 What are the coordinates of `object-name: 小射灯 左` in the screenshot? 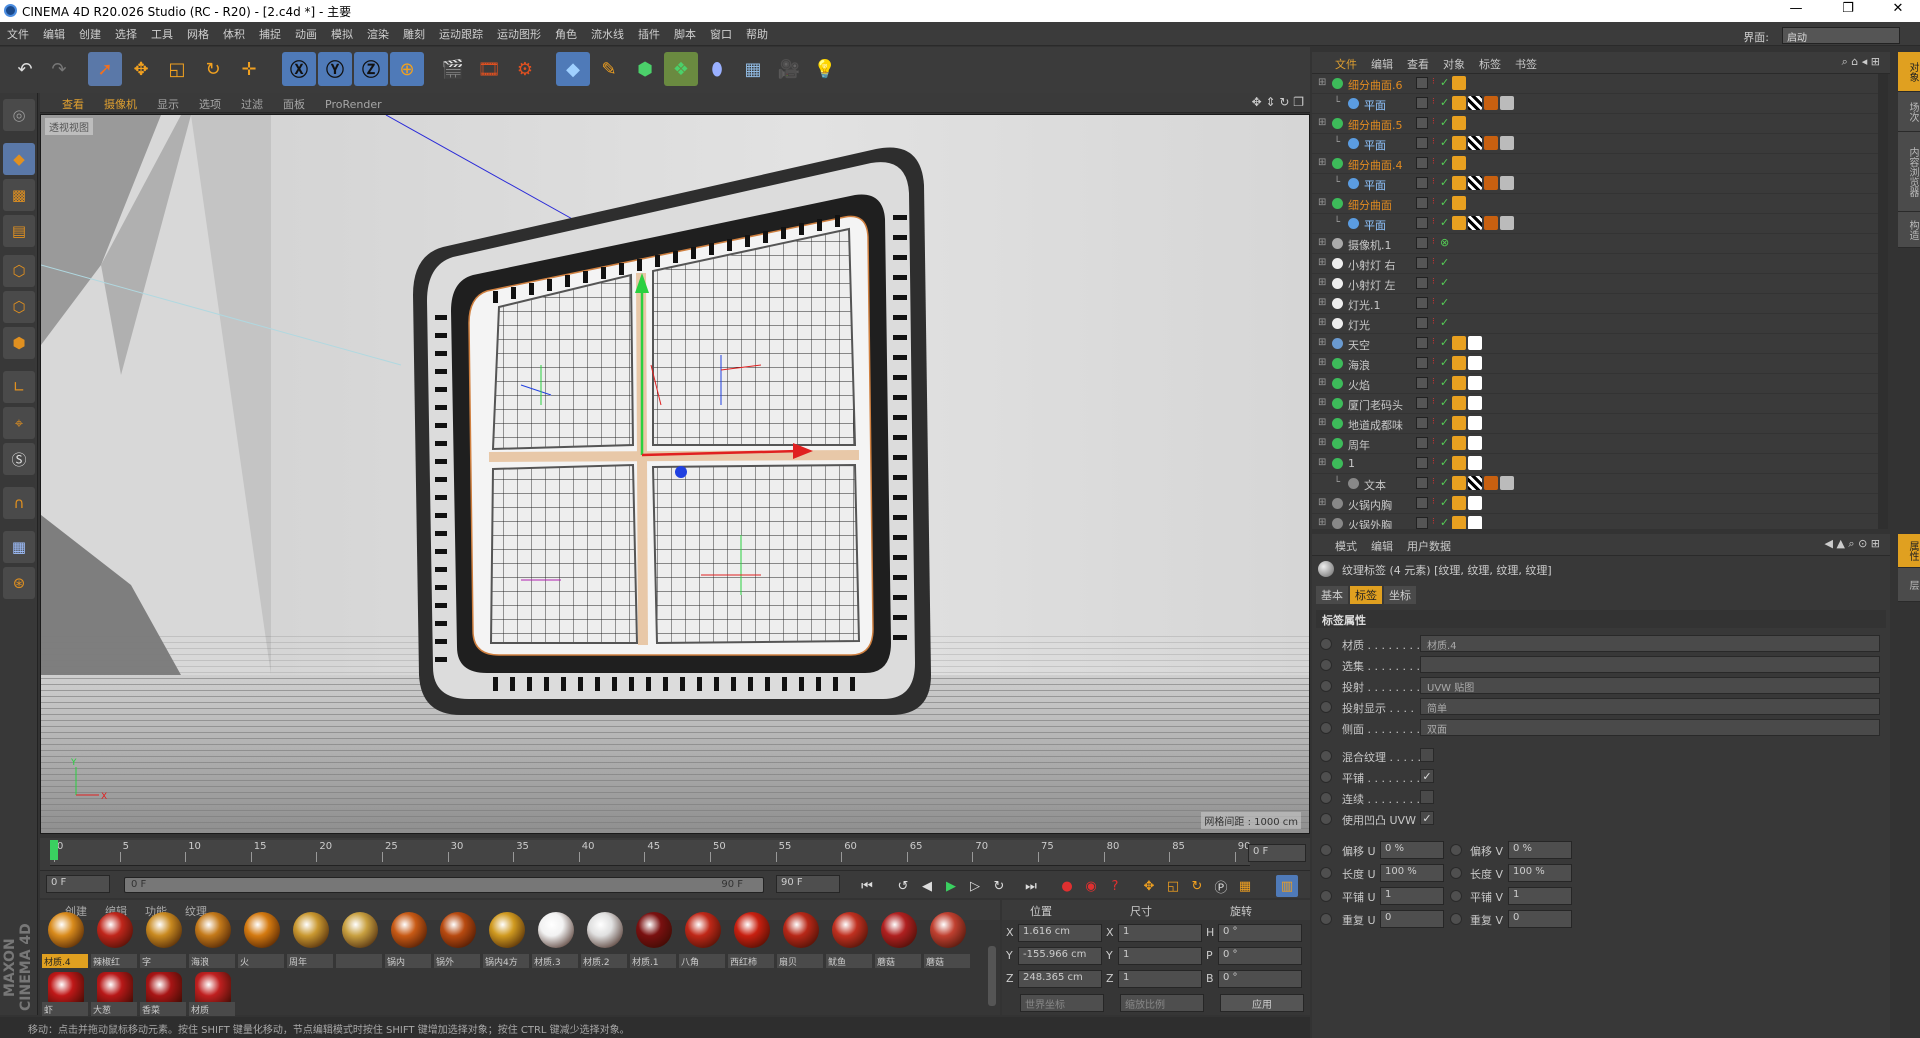 It's located at (1372, 285).